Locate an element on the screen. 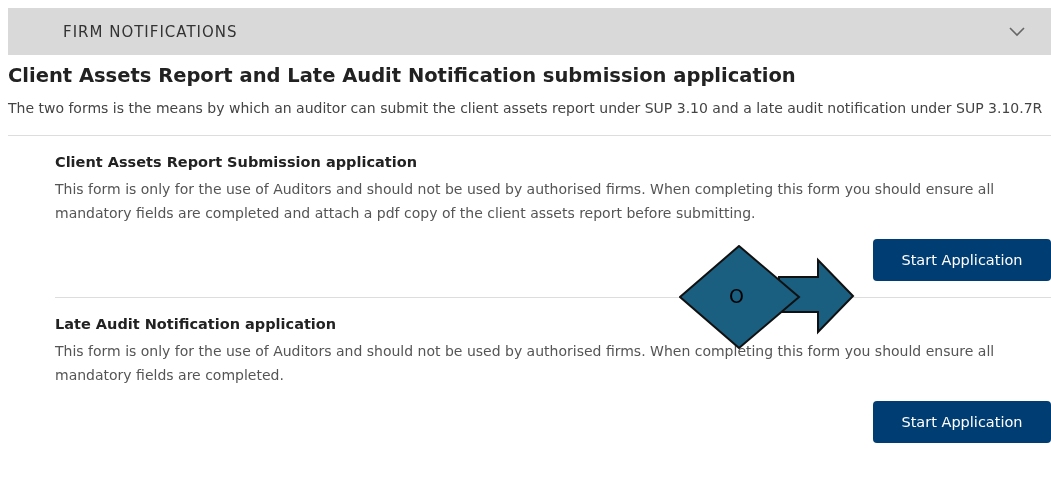  panel-header: FIRM NOTIFICATIONS is located at coordinates (529, 31).